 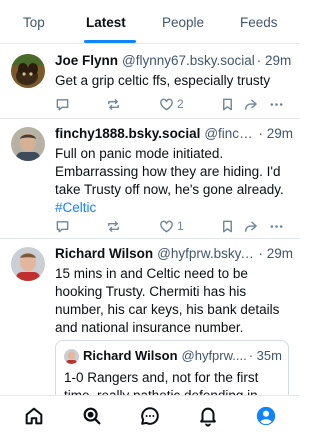 I want to click on home-icon, so click(x=34, y=416).